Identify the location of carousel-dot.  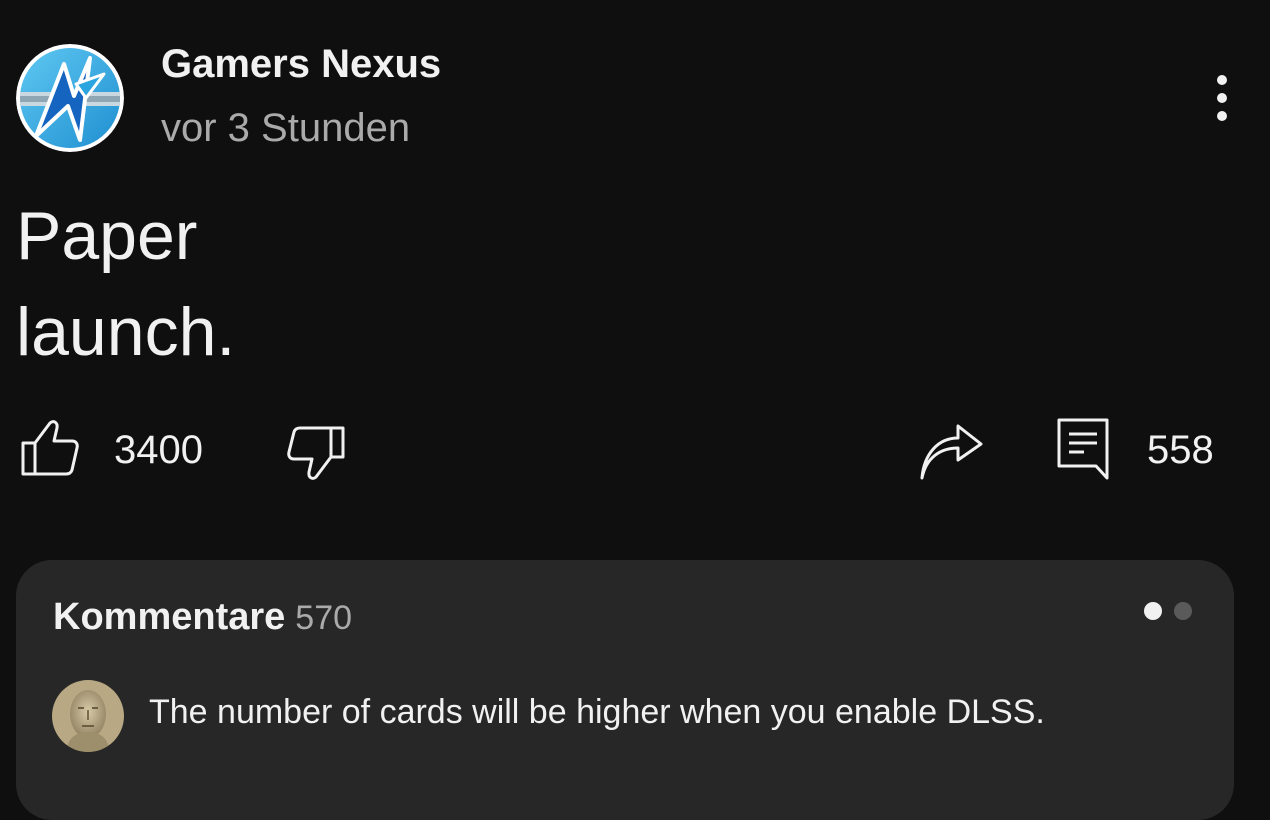
(1183, 611).